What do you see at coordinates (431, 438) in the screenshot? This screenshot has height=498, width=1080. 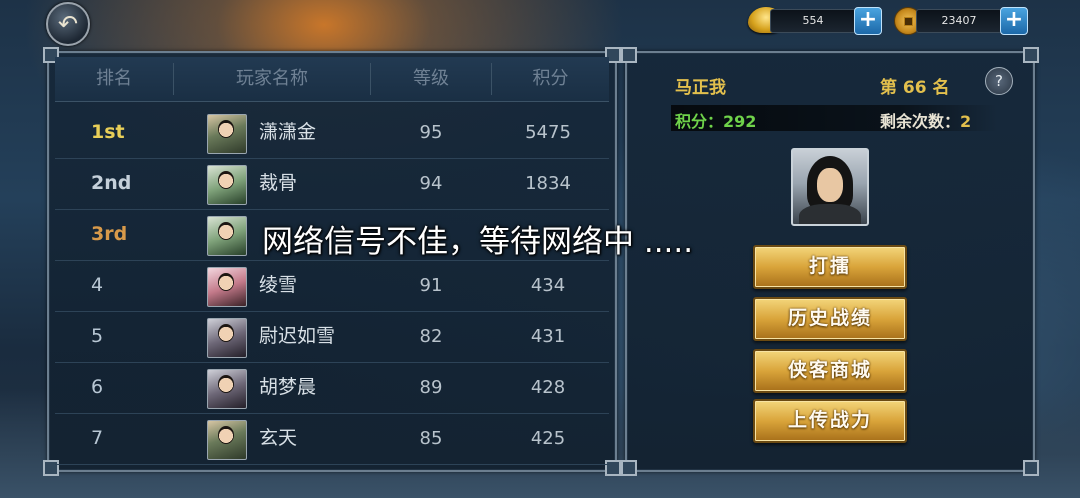 I see `player-level: 85` at bounding box center [431, 438].